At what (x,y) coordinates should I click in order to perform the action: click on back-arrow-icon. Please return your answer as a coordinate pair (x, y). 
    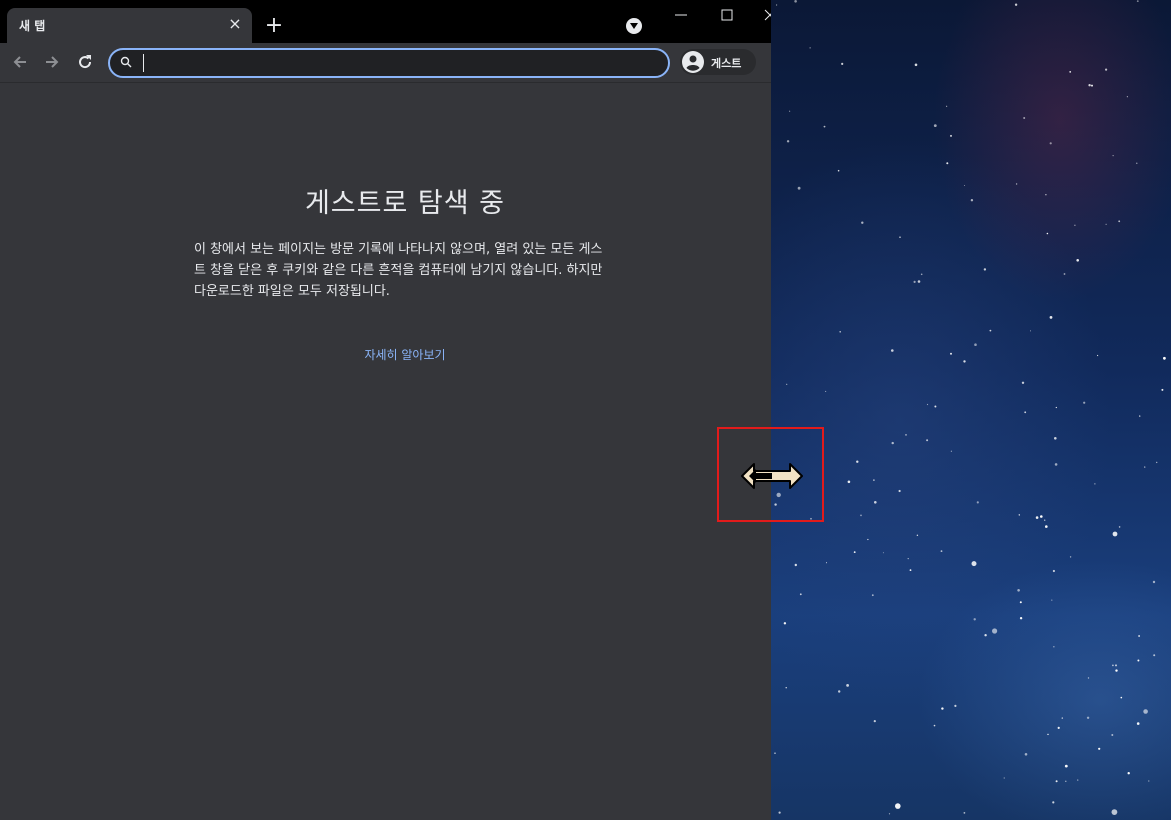
    Looking at the image, I should click on (20, 62).